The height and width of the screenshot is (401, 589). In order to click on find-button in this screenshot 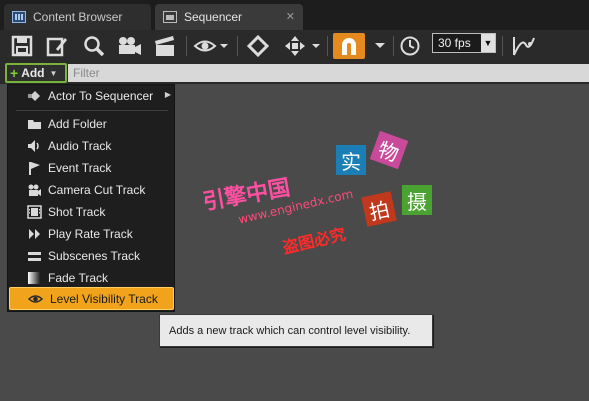, I will do `click(94, 46)`.